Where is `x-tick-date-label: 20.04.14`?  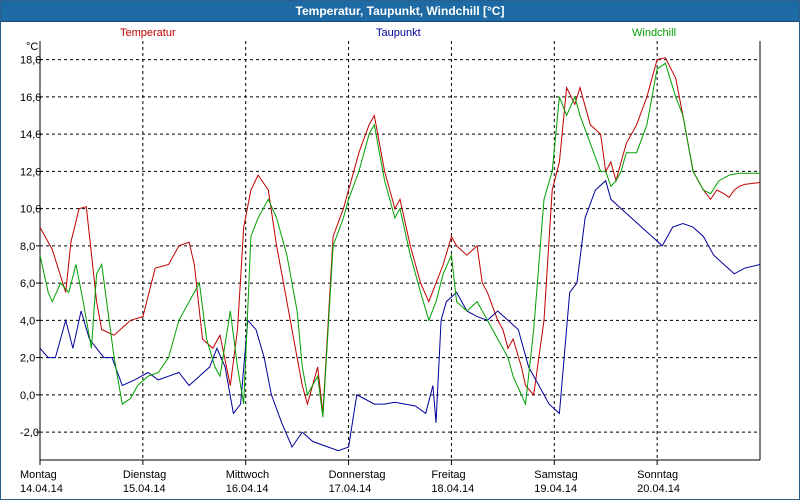
x-tick-date-label: 20.04.14 is located at coordinates (658, 489).